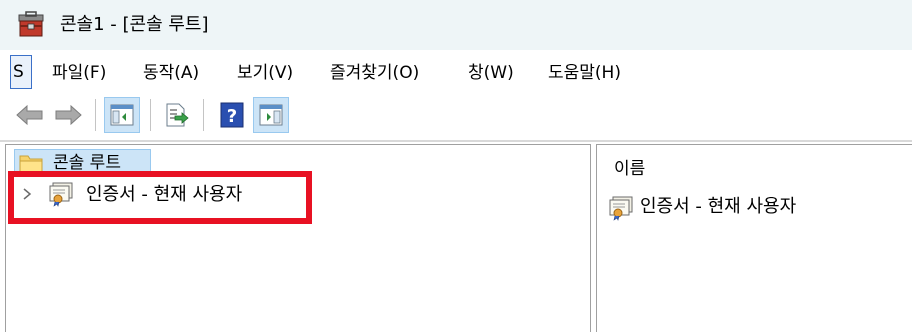  Describe the element at coordinates (629, 169) in the screenshot. I see `column-header-name: 이름` at that location.